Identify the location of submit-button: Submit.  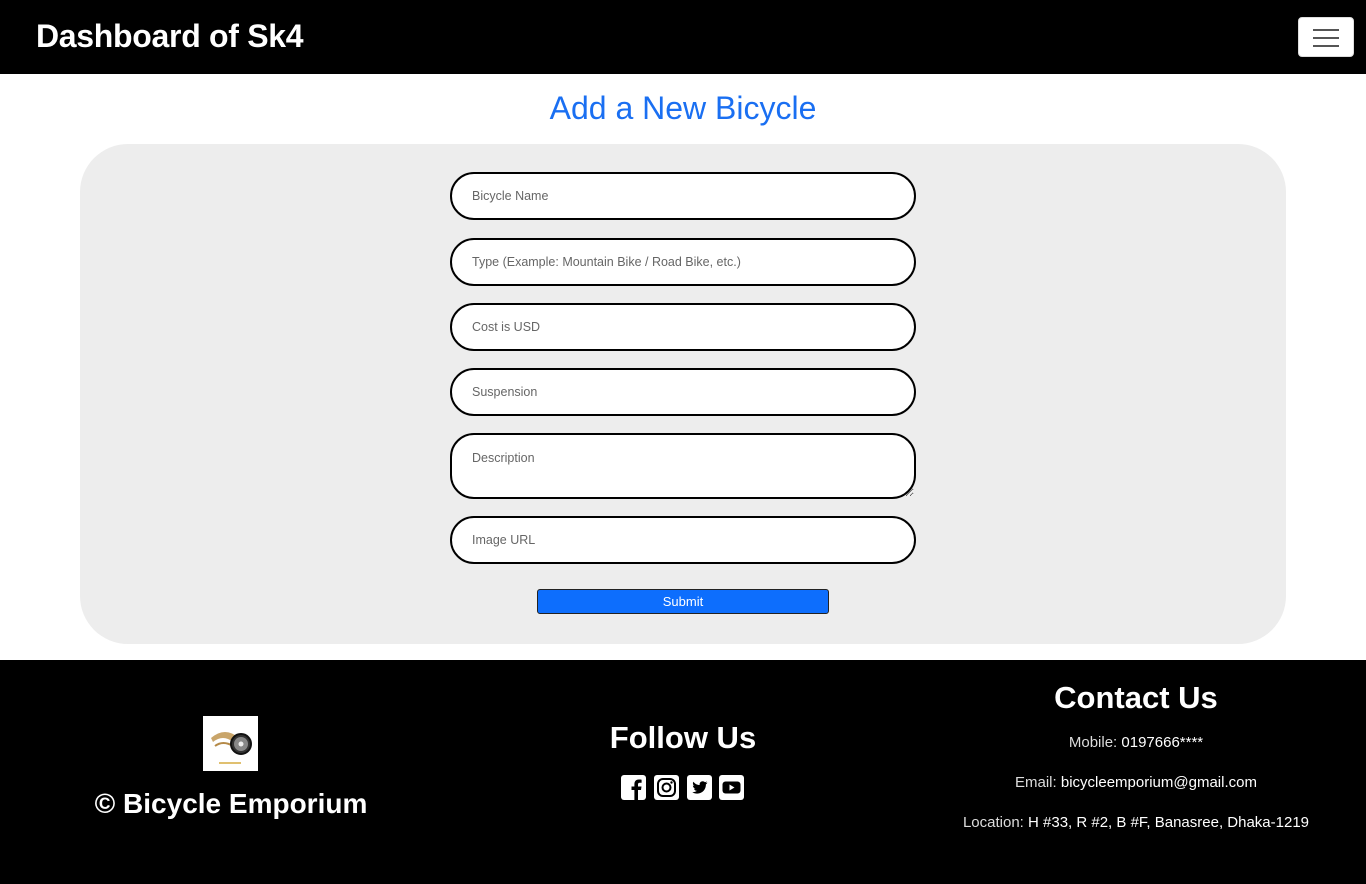
(683, 601).